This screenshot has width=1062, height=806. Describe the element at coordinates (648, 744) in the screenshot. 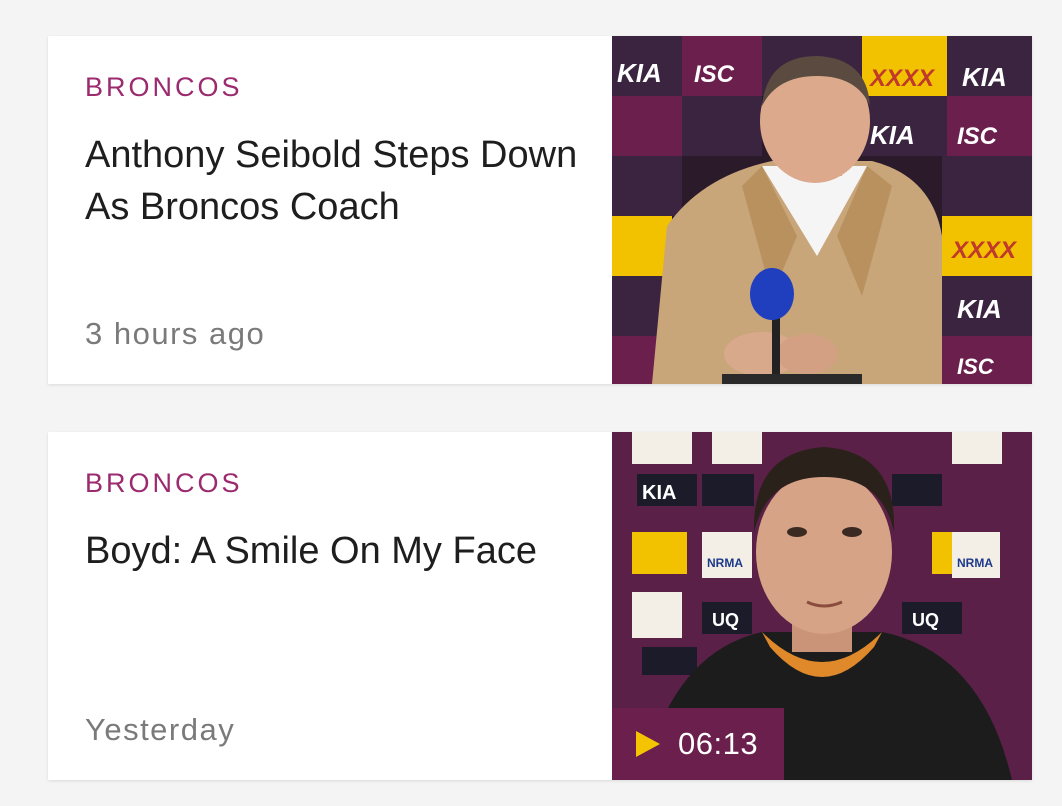

I see `play-icon` at that location.